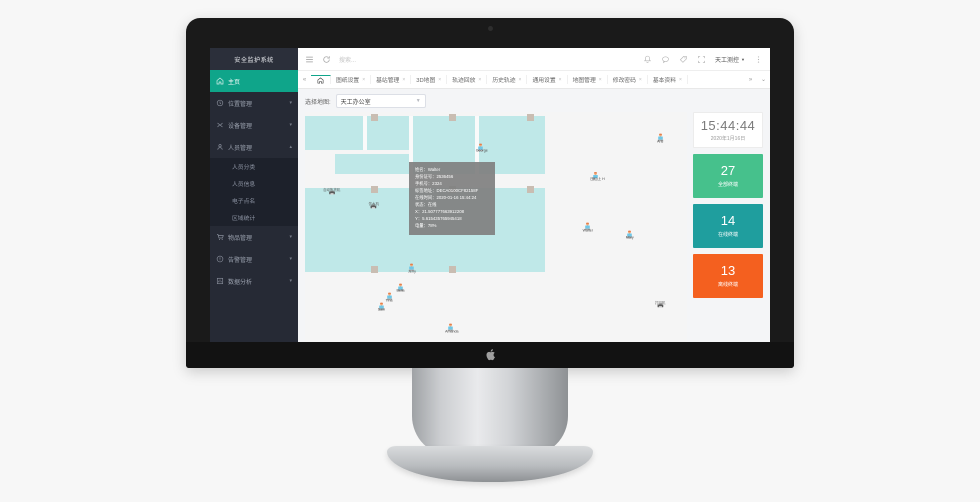 The width and height of the screenshot is (980, 502). What do you see at coordinates (597, 174) in the screenshot?
I see `person-marker: 田仁上 H` at bounding box center [597, 174].